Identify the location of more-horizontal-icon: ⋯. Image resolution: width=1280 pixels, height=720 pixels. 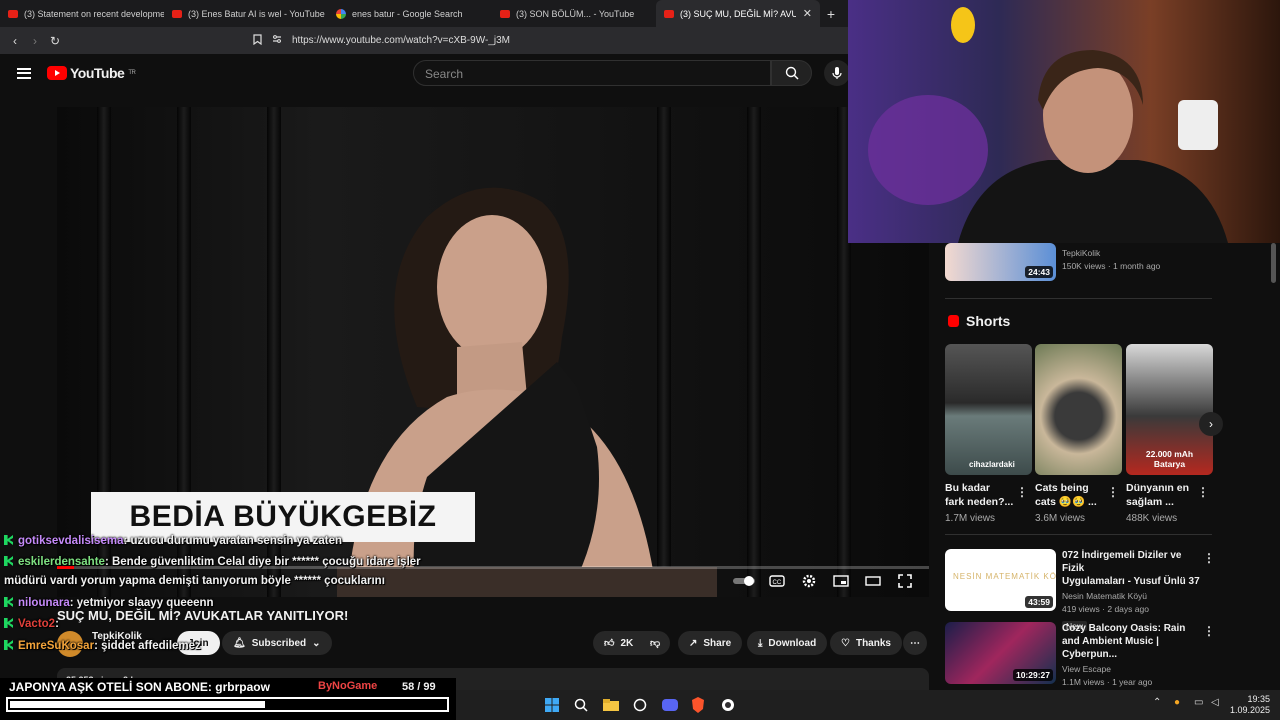
(915, 643).